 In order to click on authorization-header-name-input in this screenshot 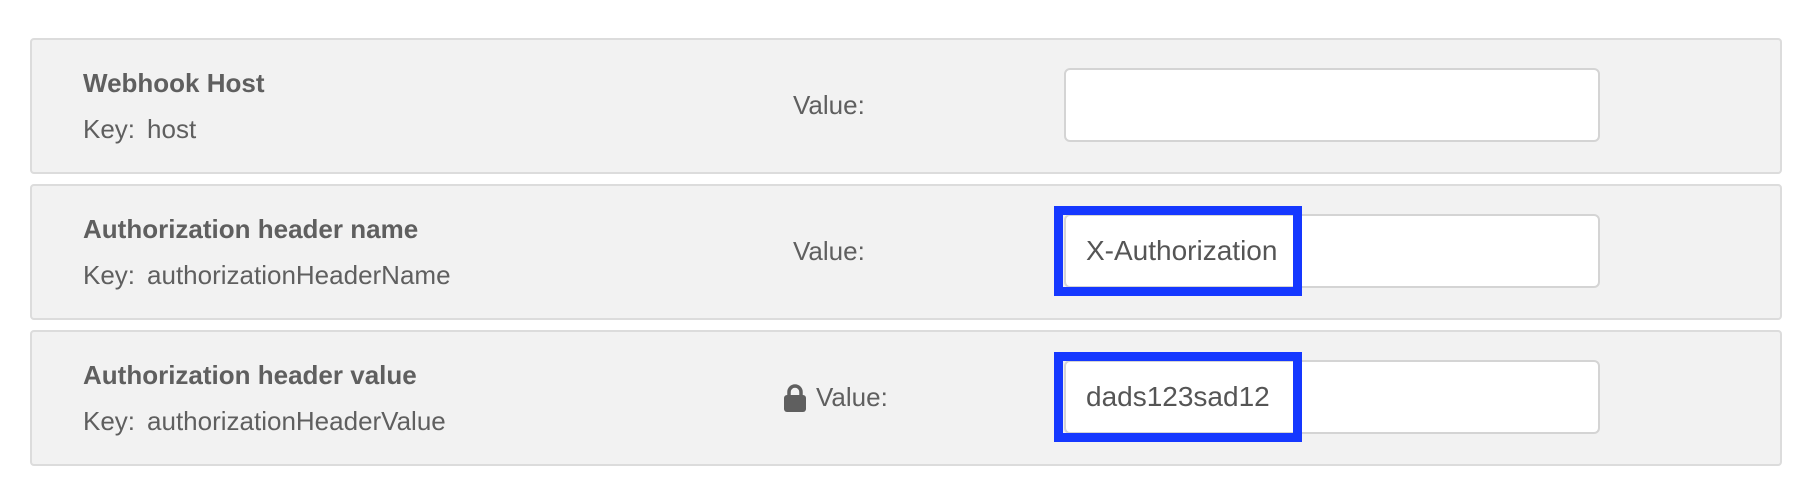, I will do `click(1332, 251)`.